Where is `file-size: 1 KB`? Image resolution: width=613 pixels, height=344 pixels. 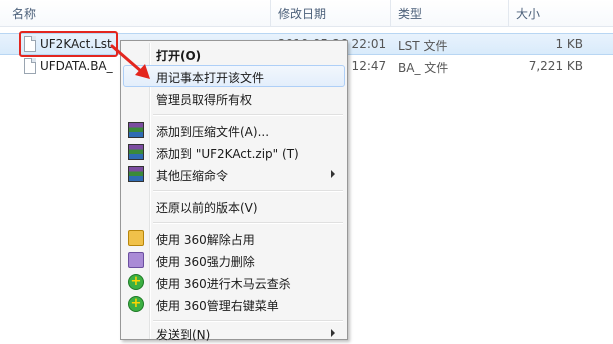 file-size: 1 KB is located at coordinates (569, 44).